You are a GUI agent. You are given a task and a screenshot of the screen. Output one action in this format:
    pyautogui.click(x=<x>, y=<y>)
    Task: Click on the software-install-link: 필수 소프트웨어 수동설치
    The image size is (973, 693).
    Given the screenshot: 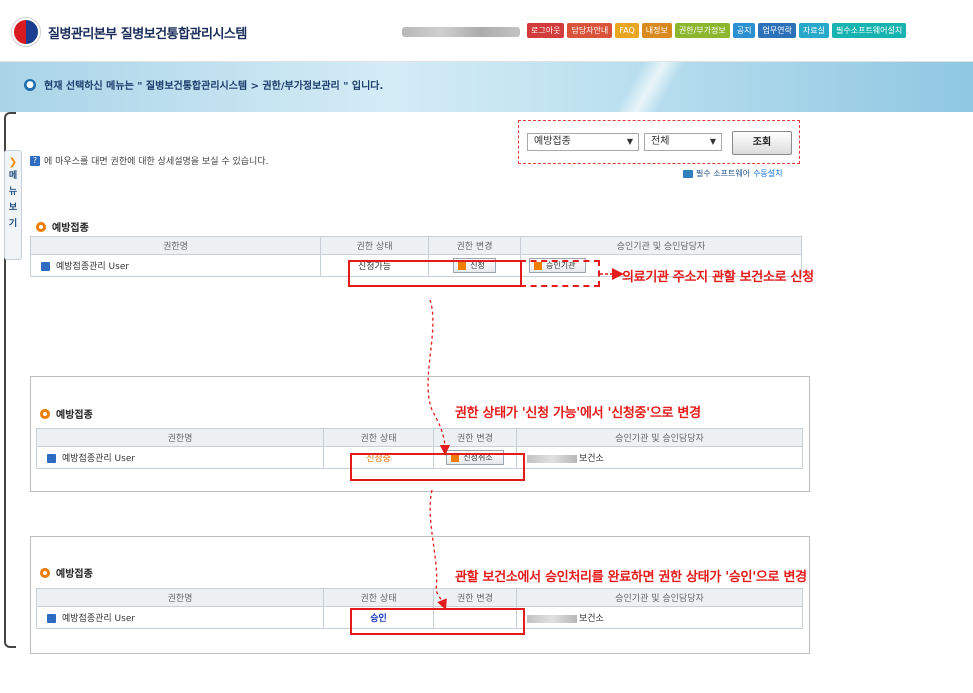 What is the action you would take?
    pyautogui.click(x=733, y=173)
    